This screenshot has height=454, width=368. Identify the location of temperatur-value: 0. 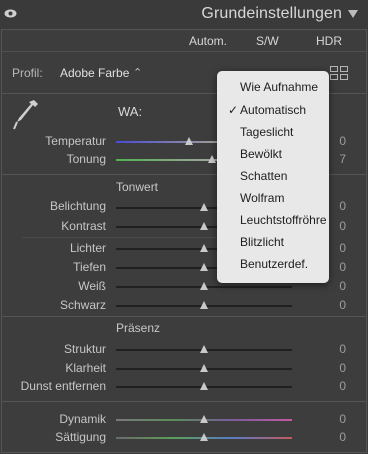
(342, 141).